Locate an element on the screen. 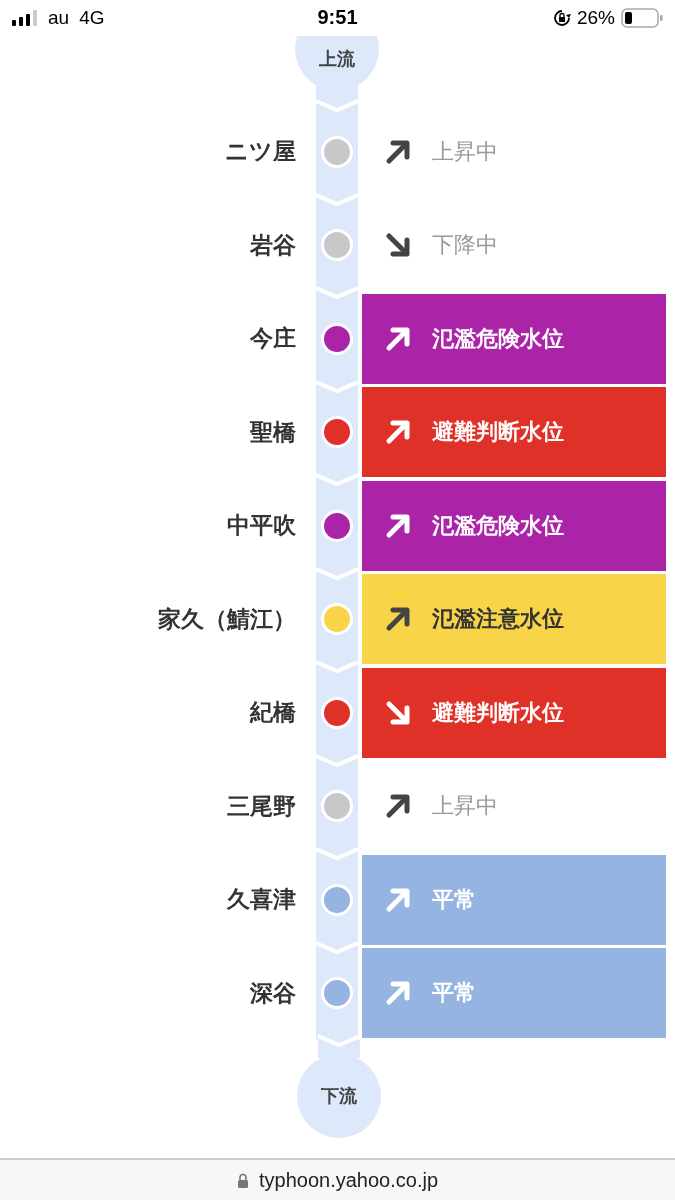  station-name: ニツ屋 is located at coordinates (260, 152).